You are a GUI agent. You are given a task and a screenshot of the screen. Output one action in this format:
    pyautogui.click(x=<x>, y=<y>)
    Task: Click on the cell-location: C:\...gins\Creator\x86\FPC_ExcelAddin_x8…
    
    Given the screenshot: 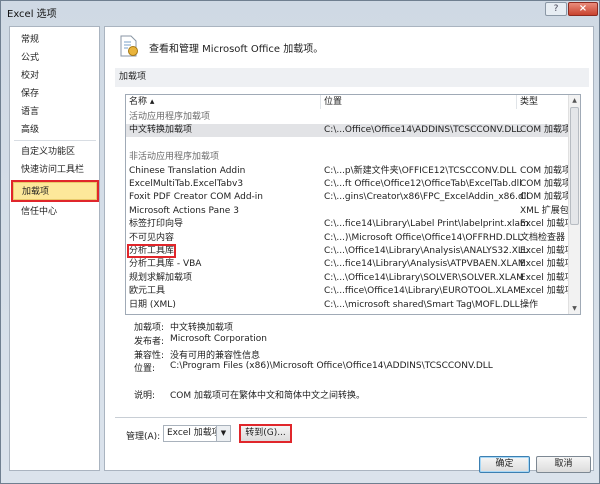 What is the action you would take?
    pyautogui.click(x=426, y=197)
    